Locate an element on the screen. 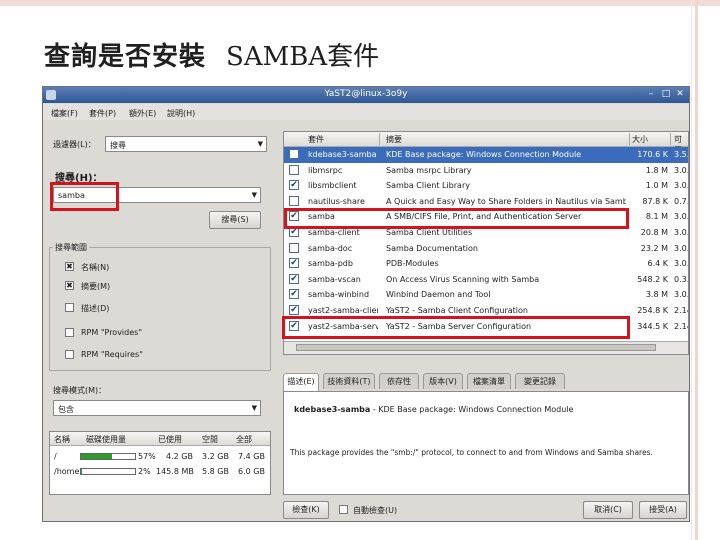 Image resolution: width=720 pixels, height=540 pixels. package-size: 3.8 M is located at coordinates (656, 295).